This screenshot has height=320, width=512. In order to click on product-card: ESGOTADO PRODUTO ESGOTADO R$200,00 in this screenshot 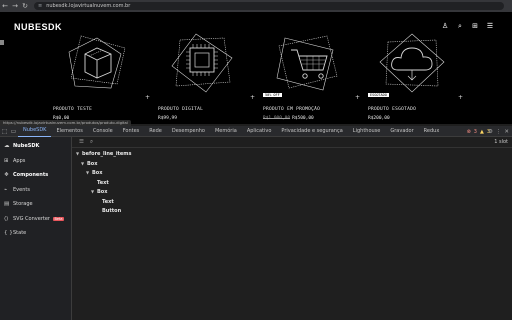, I will do `click(413, 78)`.